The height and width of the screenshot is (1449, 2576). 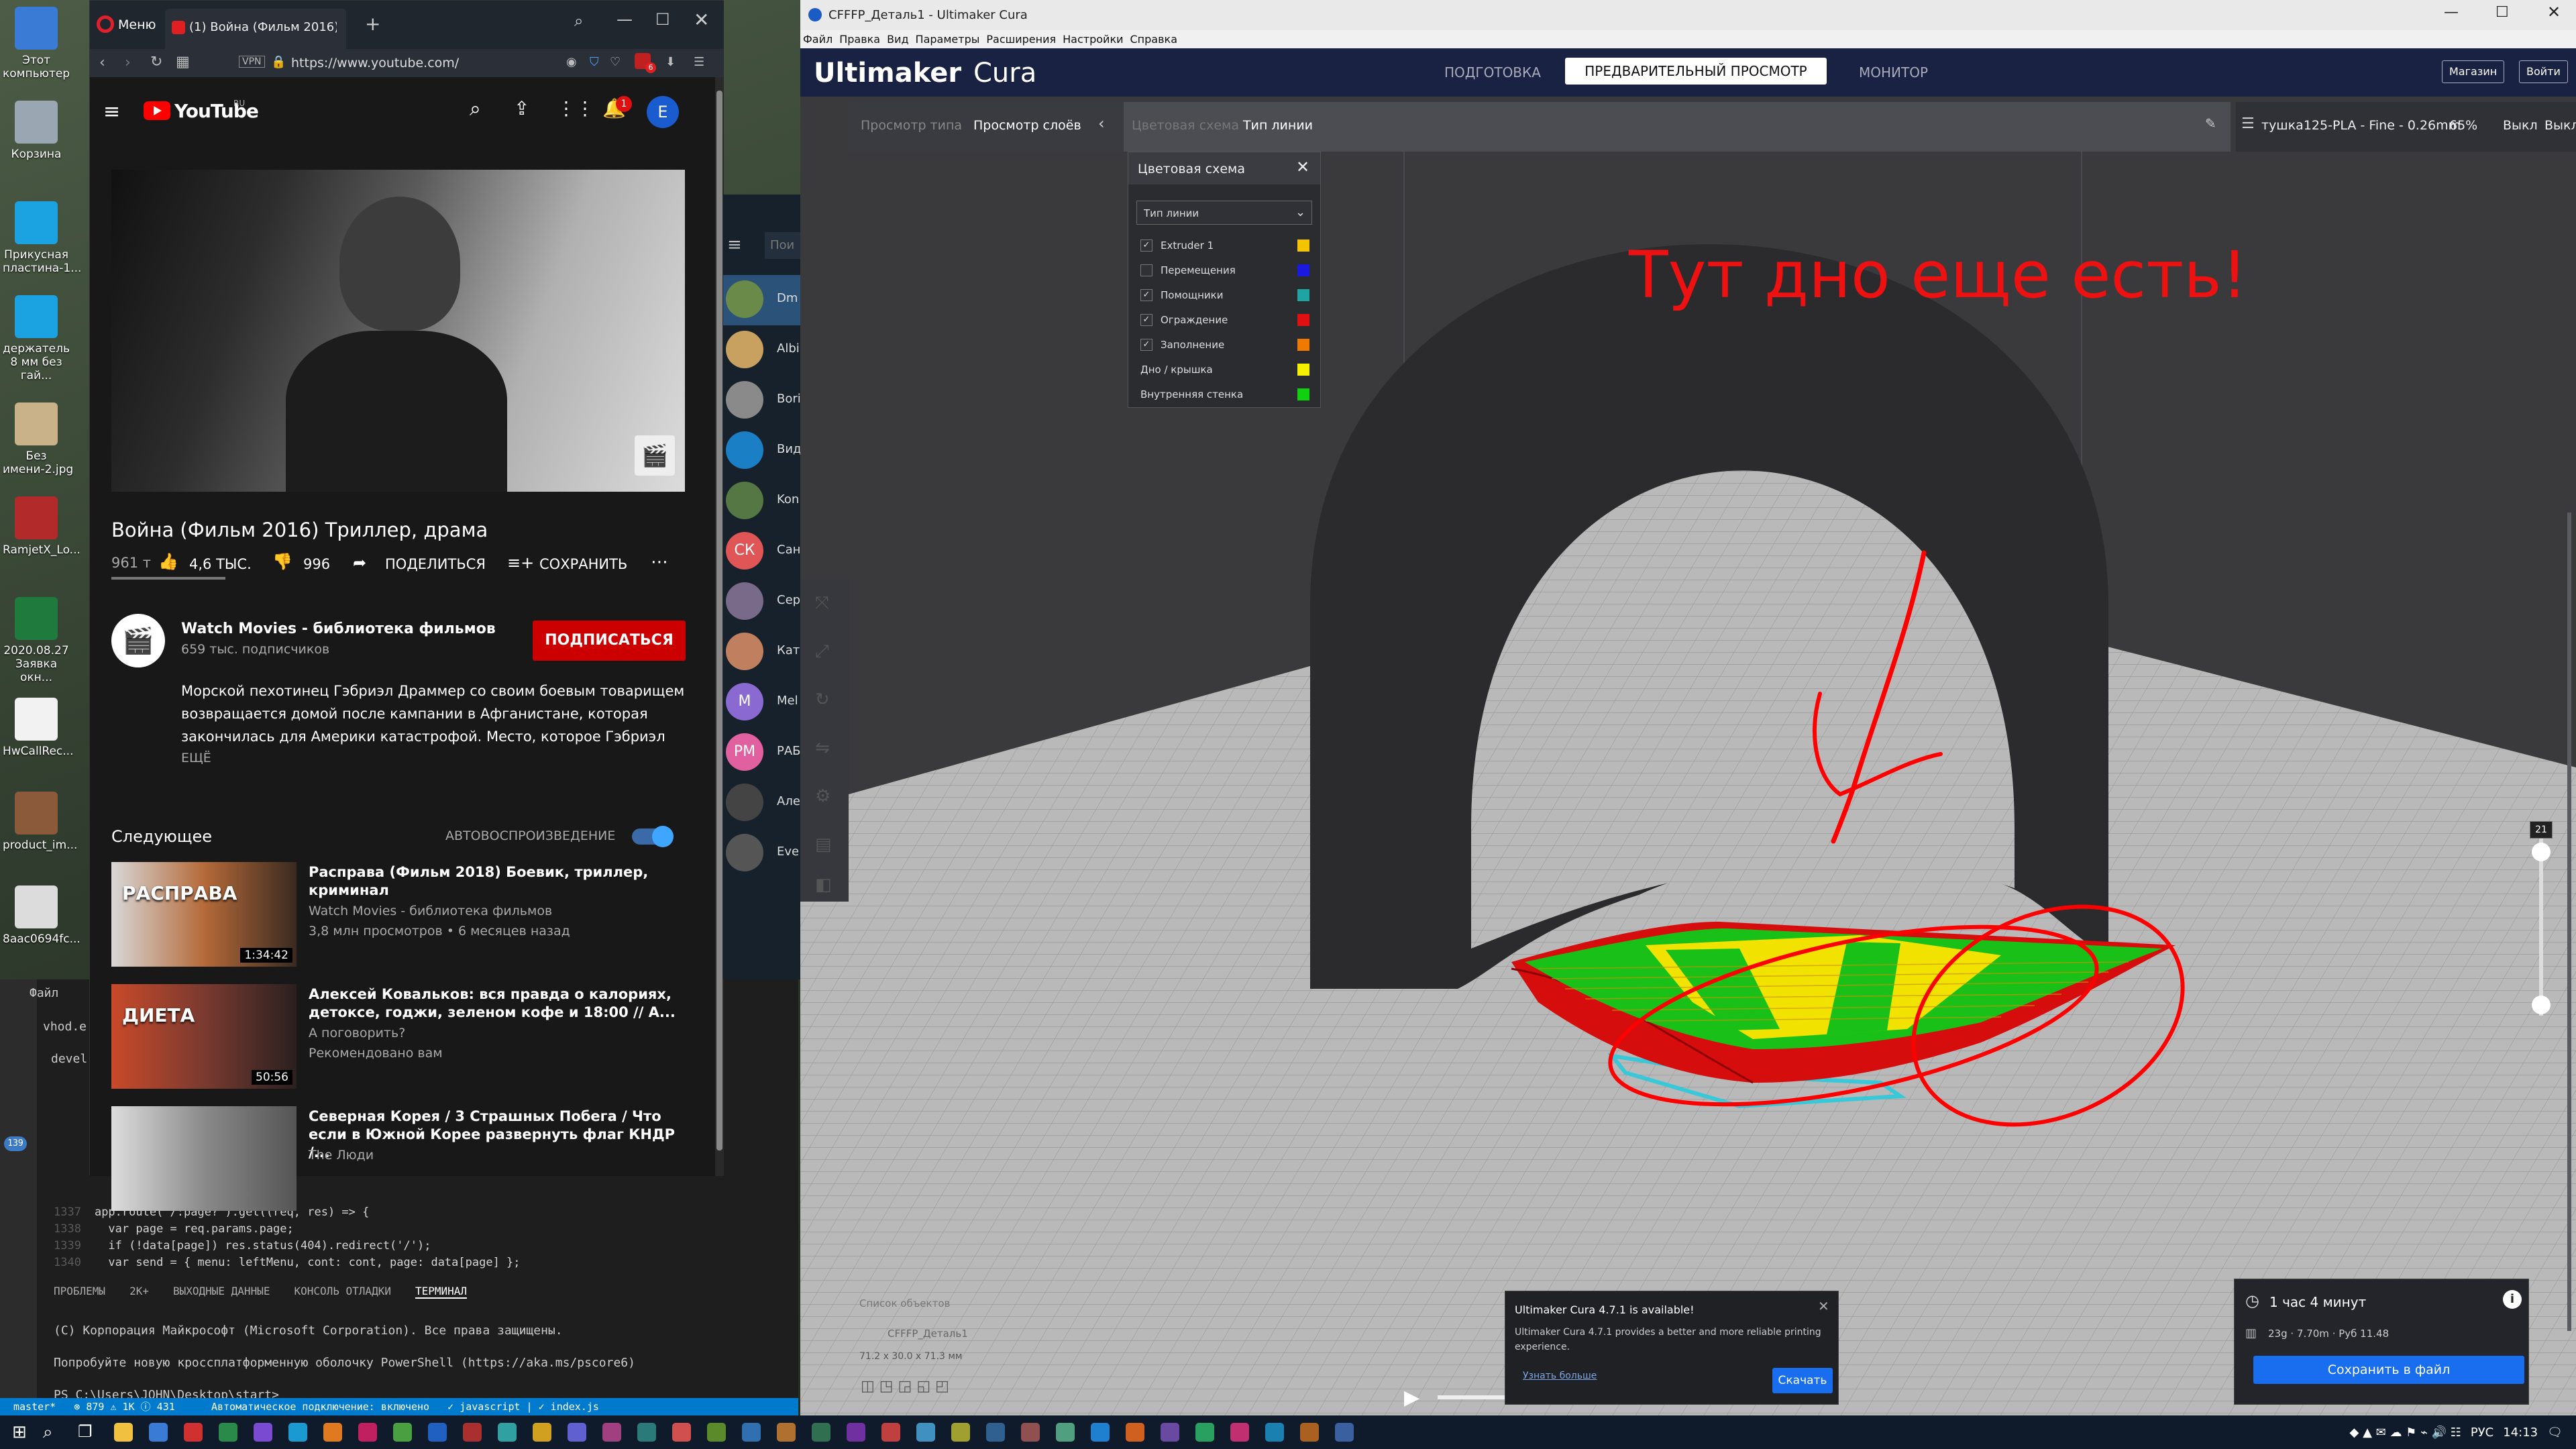 I want to click on object-list-toggle: Список объектов, so click(x=904, y=1303).